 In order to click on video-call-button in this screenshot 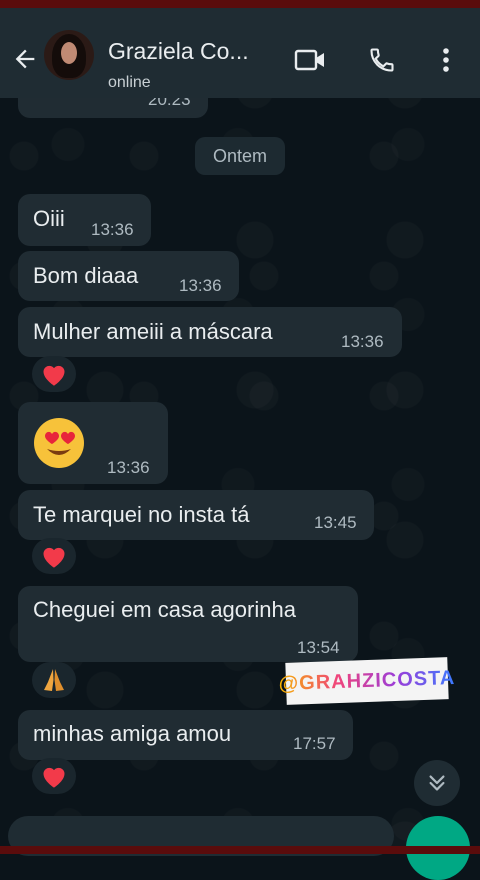, I will do `click(310, 60)`.